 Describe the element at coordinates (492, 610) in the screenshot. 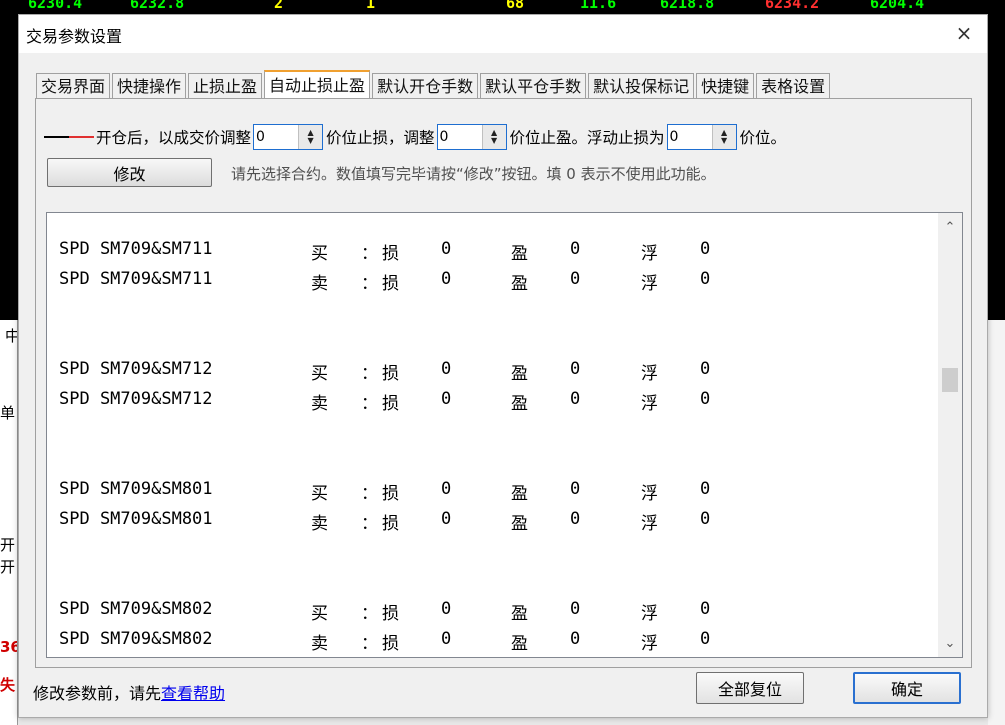

I see `list-item: SPD SM709&SM802 买 ： 损 0 盈 0 浮 0` at that location.